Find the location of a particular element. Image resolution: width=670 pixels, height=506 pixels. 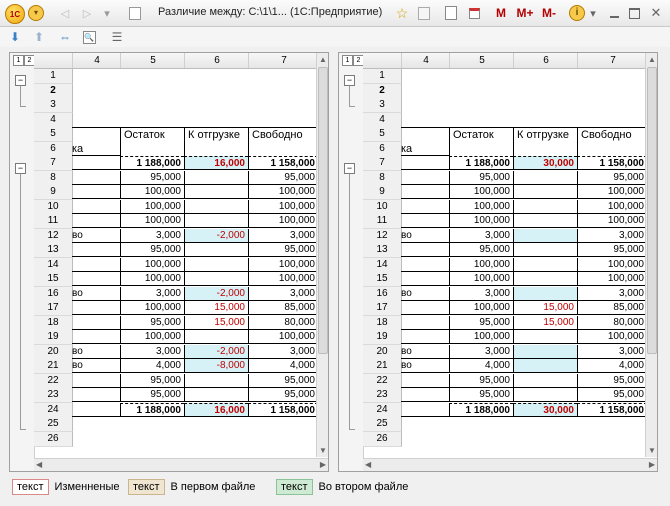

memory-plus-button: M+ is located at coordinates (525, 13).